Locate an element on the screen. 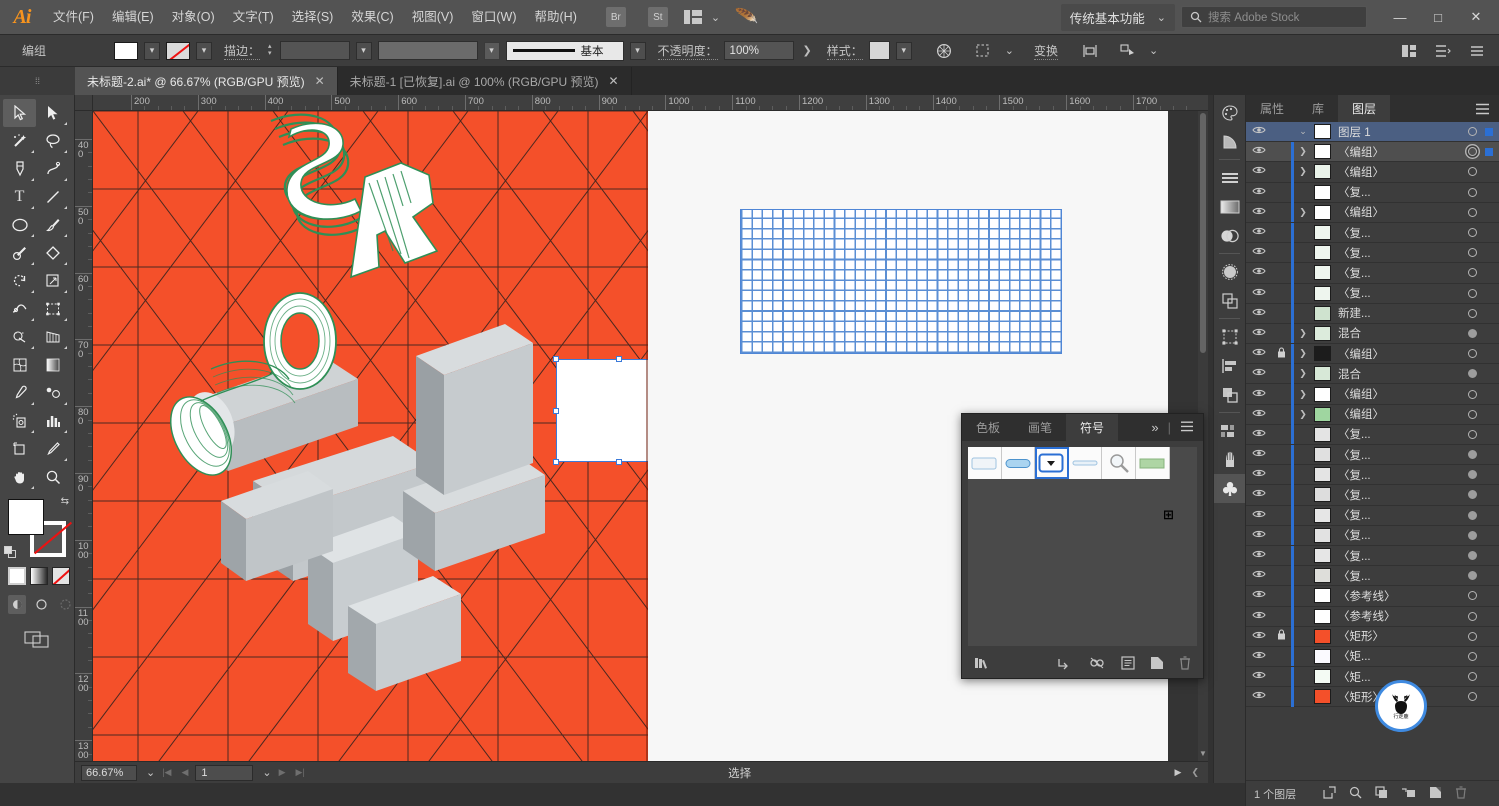  lock-icon is located at coordinates (1281, 354).